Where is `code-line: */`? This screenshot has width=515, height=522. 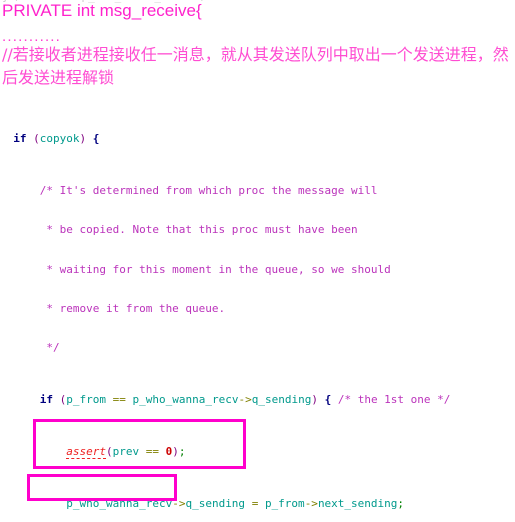
code-line: */ is located at coordinates (30, 347).